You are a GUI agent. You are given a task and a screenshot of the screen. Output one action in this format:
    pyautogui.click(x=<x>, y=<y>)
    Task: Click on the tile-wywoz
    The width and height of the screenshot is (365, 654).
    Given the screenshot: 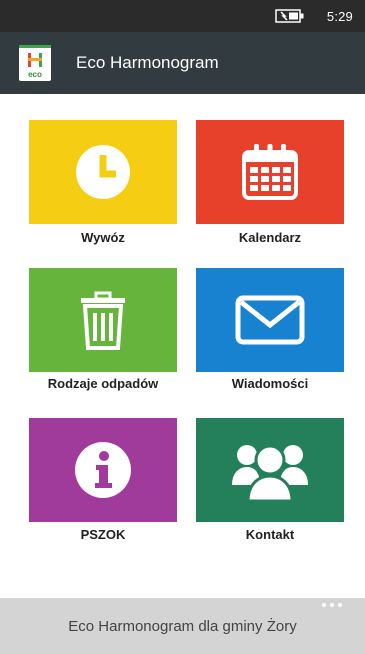 What is the action you would take?
    pyautogui.click(x=103, y=172)
    